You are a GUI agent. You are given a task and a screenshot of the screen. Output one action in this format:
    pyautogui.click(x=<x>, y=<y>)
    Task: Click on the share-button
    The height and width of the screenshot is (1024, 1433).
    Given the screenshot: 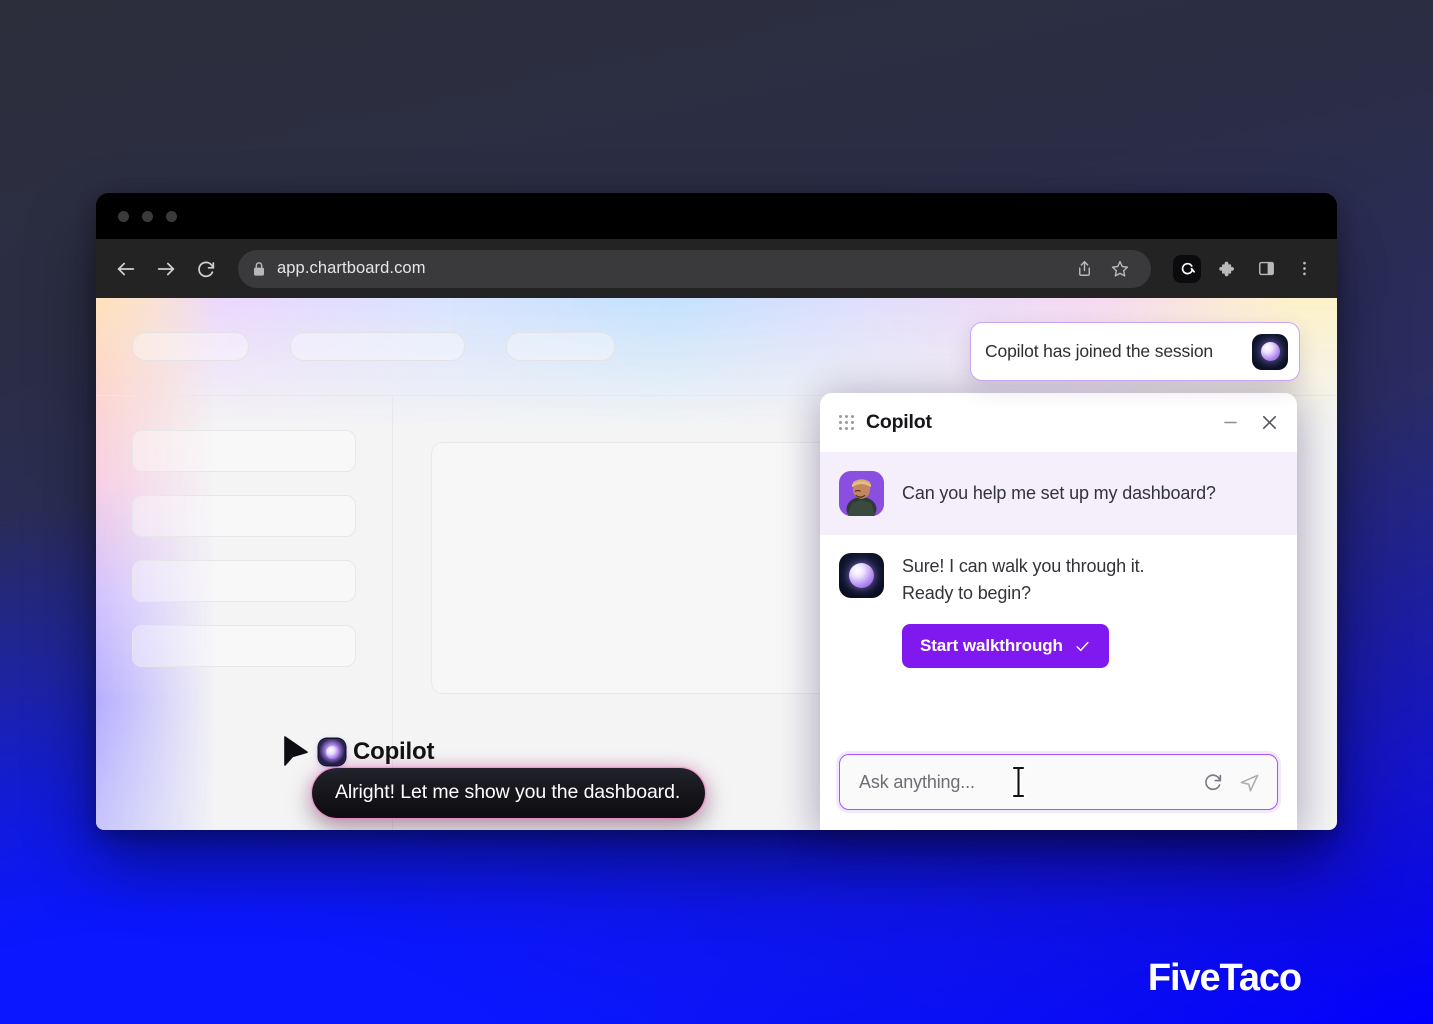 What is the action you would take?
    pyautogui.click(x=1084, y=269)
    